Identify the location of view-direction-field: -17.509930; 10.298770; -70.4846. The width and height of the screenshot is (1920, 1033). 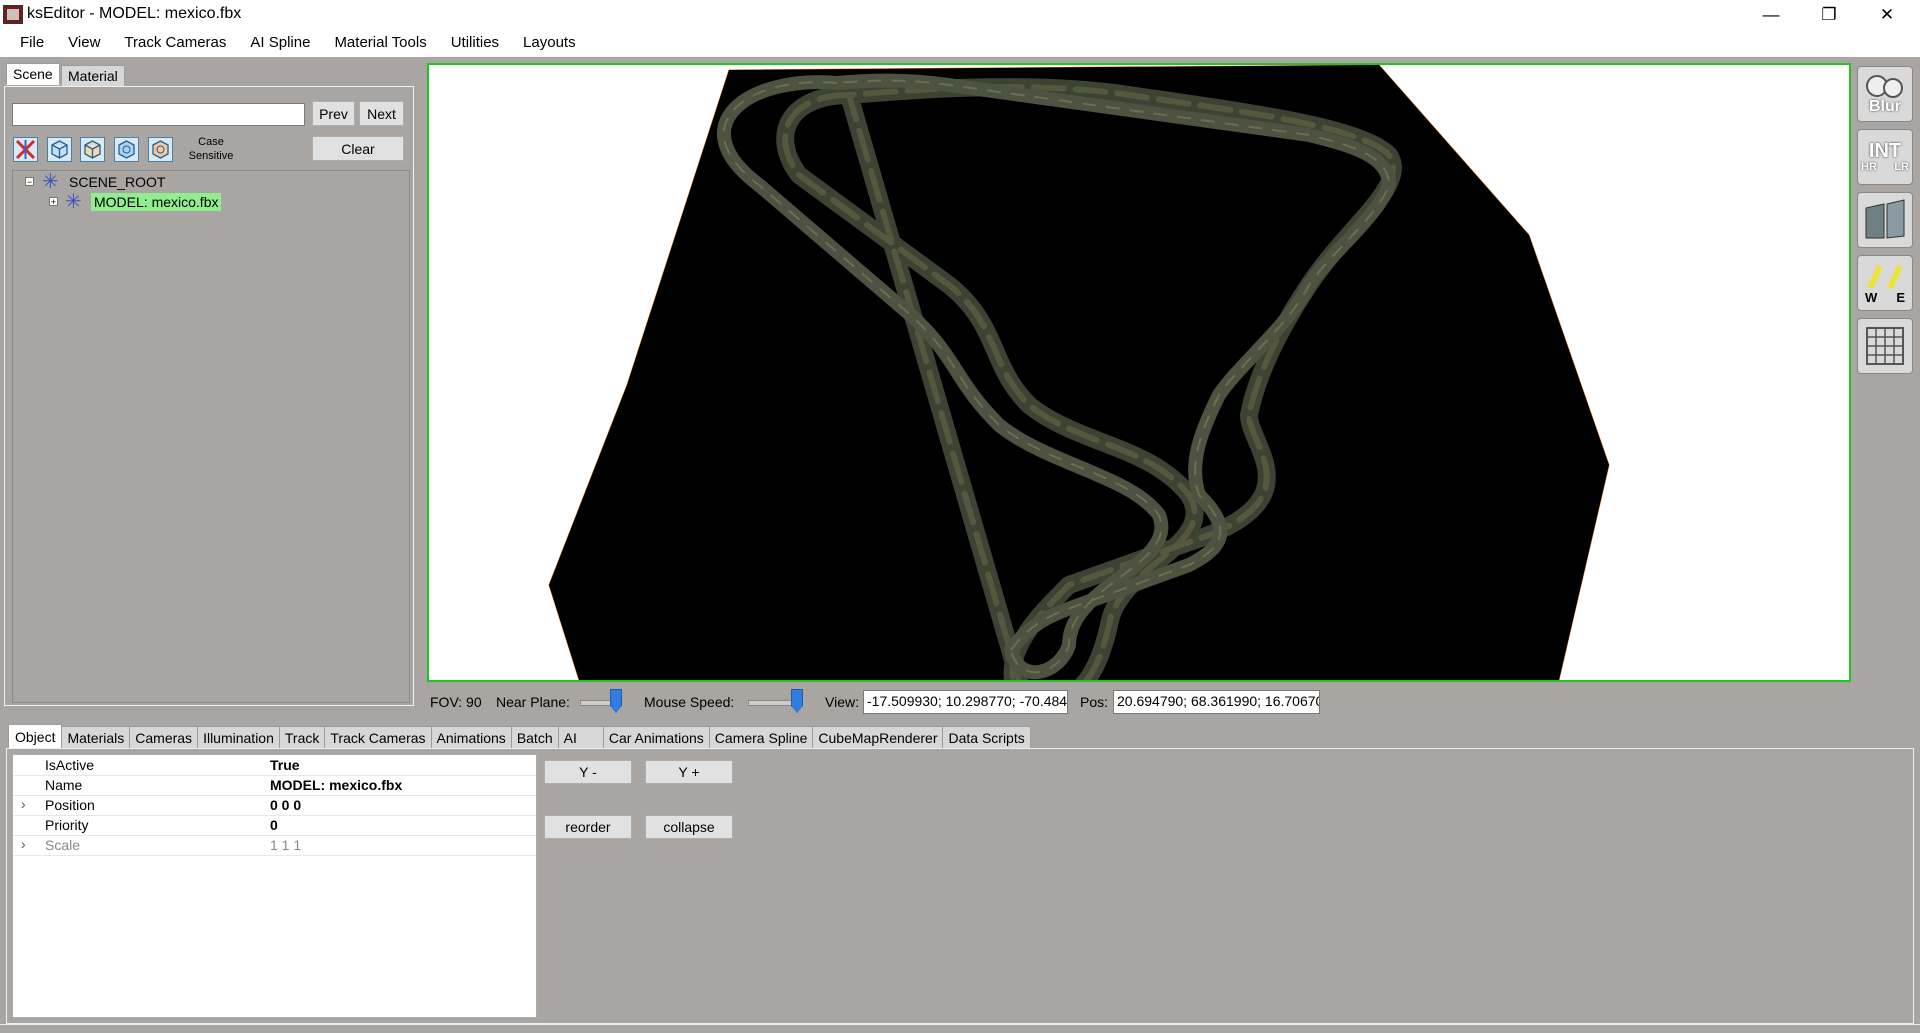
(965, 702).